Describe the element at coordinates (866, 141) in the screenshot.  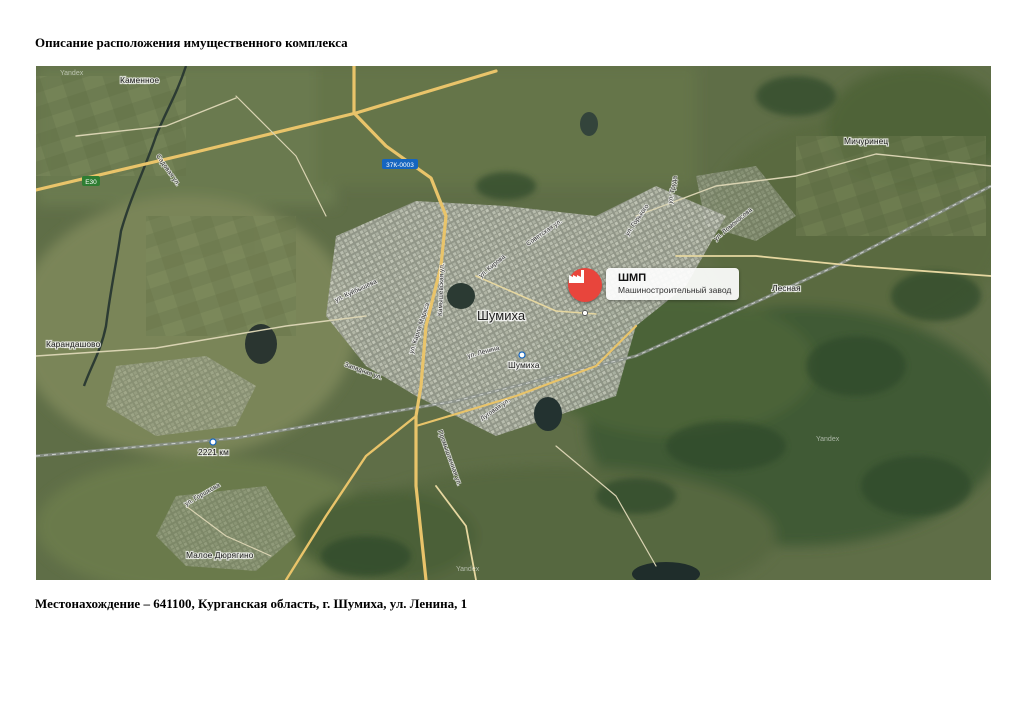
I see `label-michurinets: Мичуринец` at that location.